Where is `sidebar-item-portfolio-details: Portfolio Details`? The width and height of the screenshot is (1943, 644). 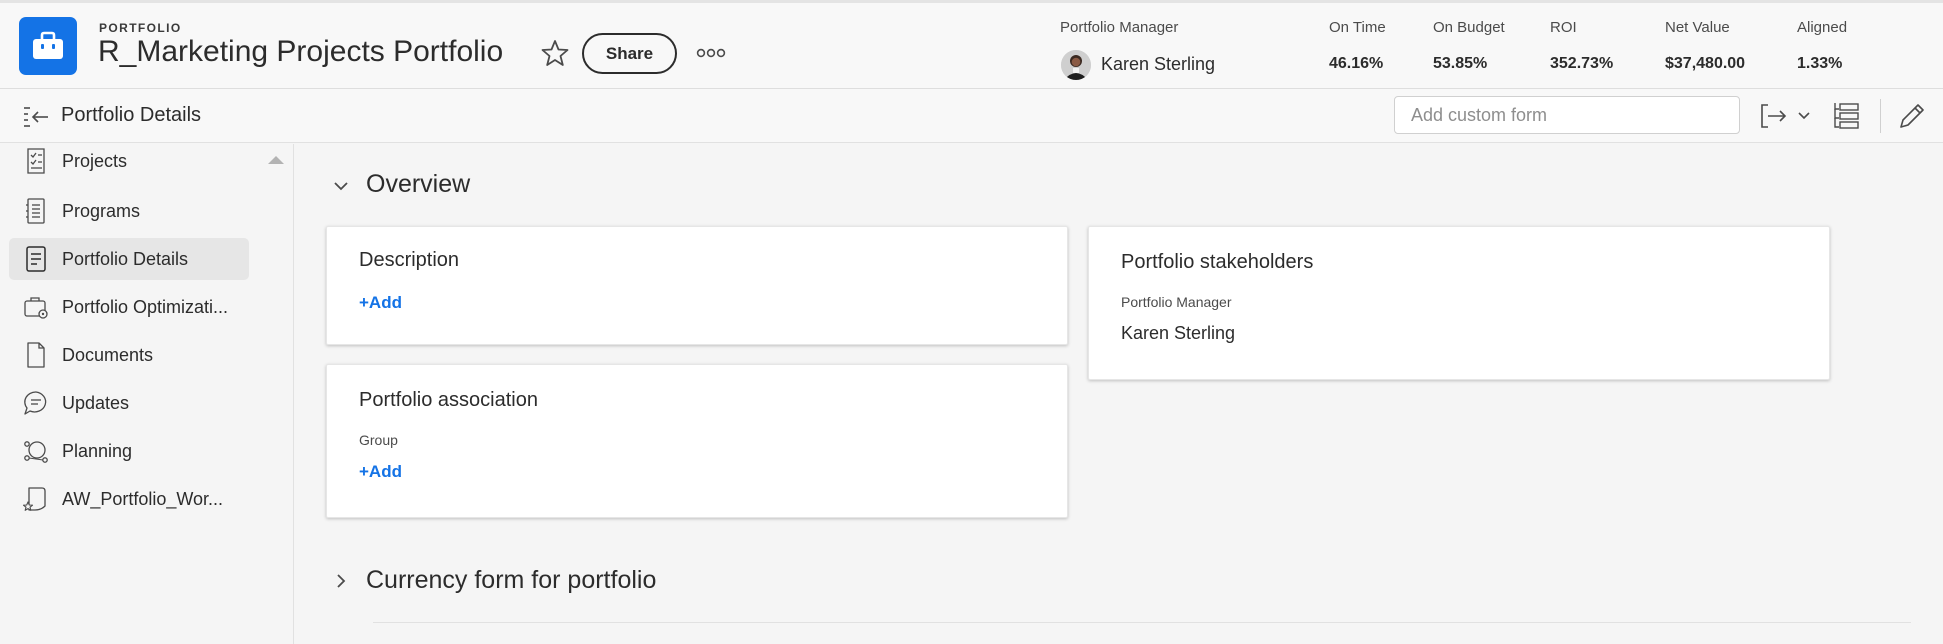
sidebar-item-portfolio-details: Portfolio Details is located at coordinates (129, 259).